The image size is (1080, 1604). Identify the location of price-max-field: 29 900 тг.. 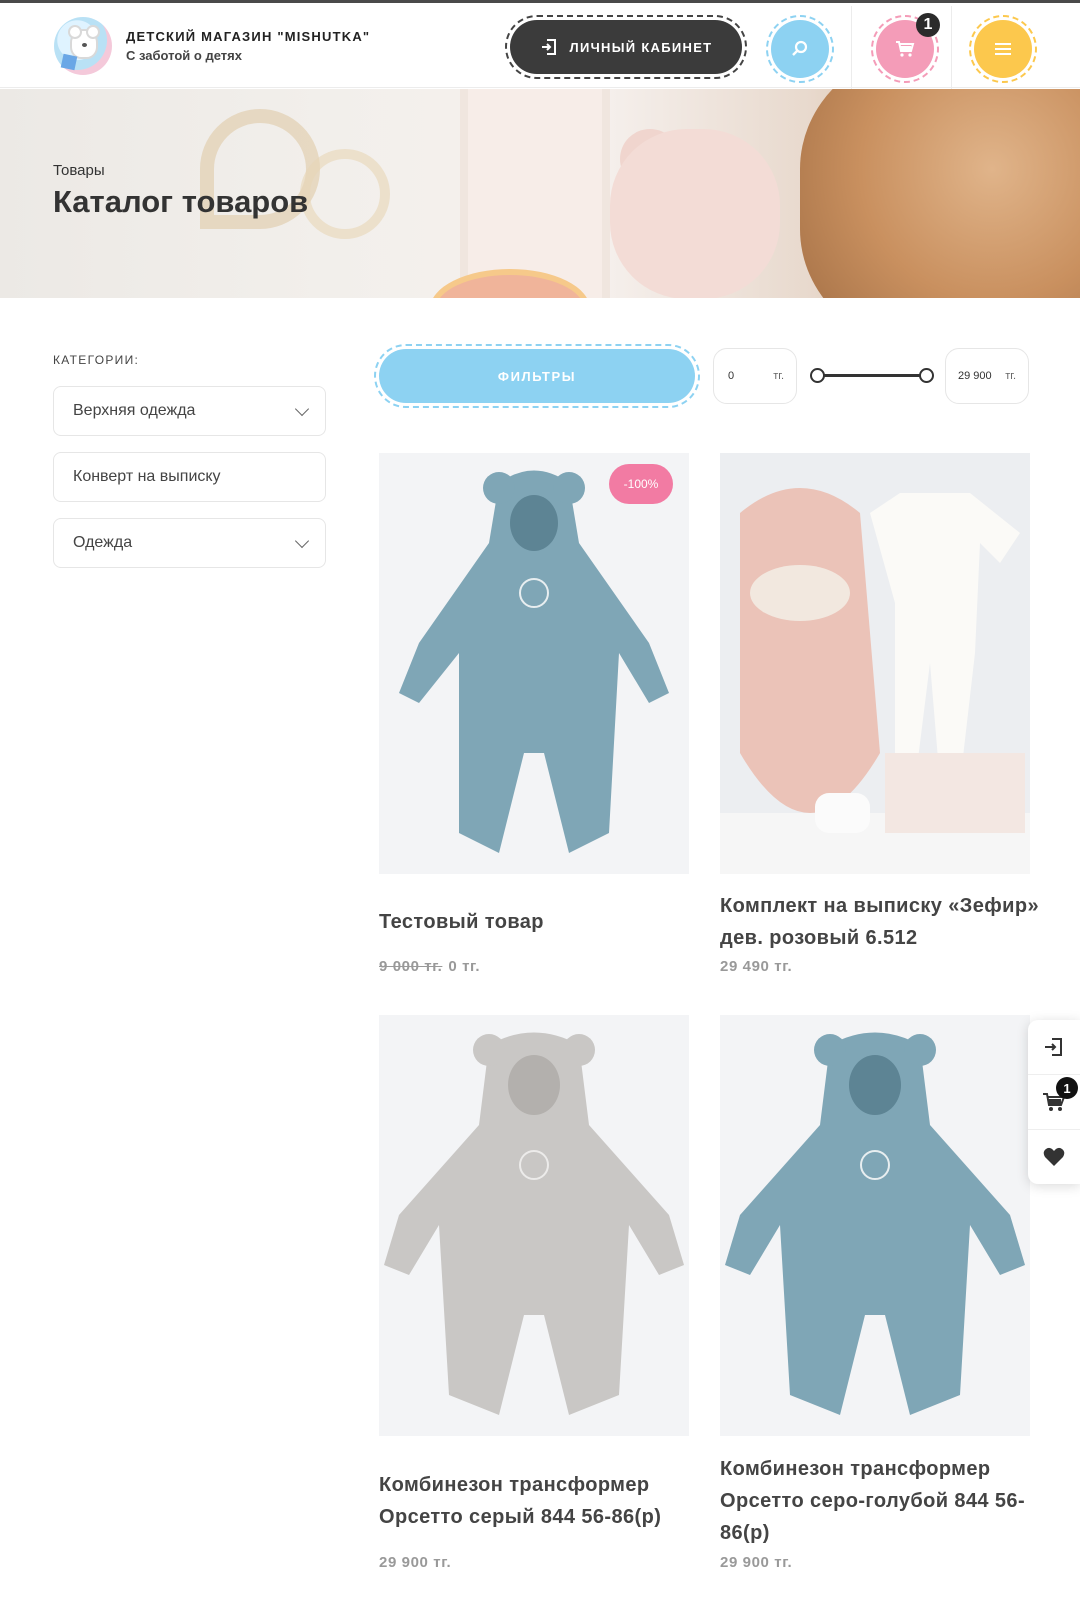
(987, 376).